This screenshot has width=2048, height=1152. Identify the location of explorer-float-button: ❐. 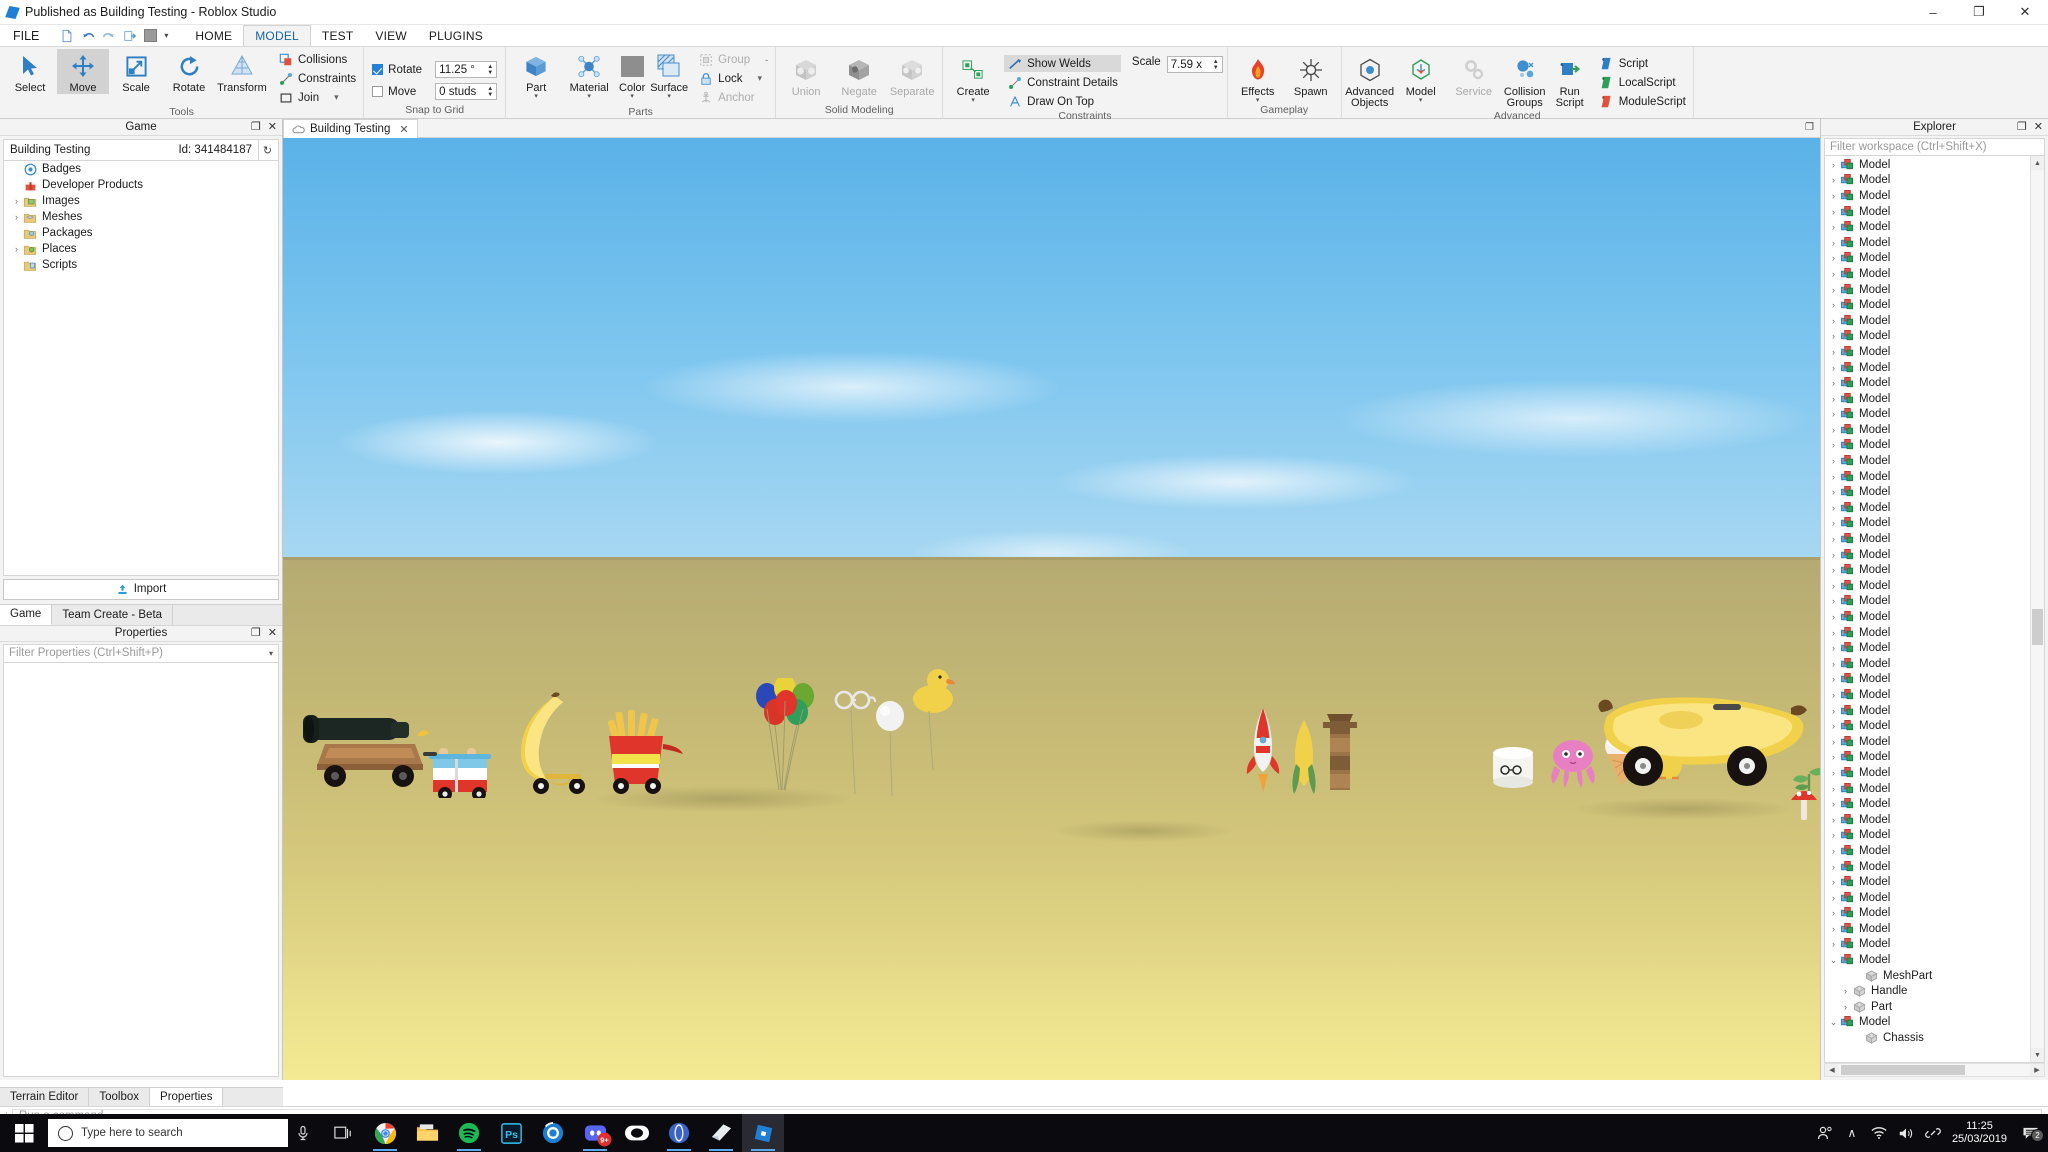
(2022, 127).